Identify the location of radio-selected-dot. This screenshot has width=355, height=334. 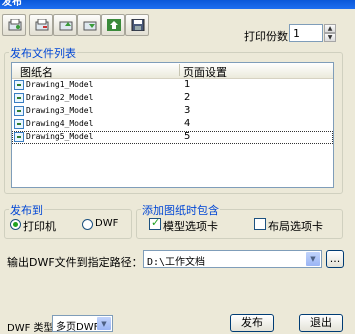
(15, 224).